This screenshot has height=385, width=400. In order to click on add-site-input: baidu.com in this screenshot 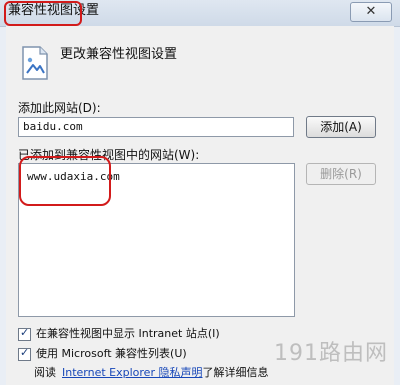, I will do `click(156, 127)`.